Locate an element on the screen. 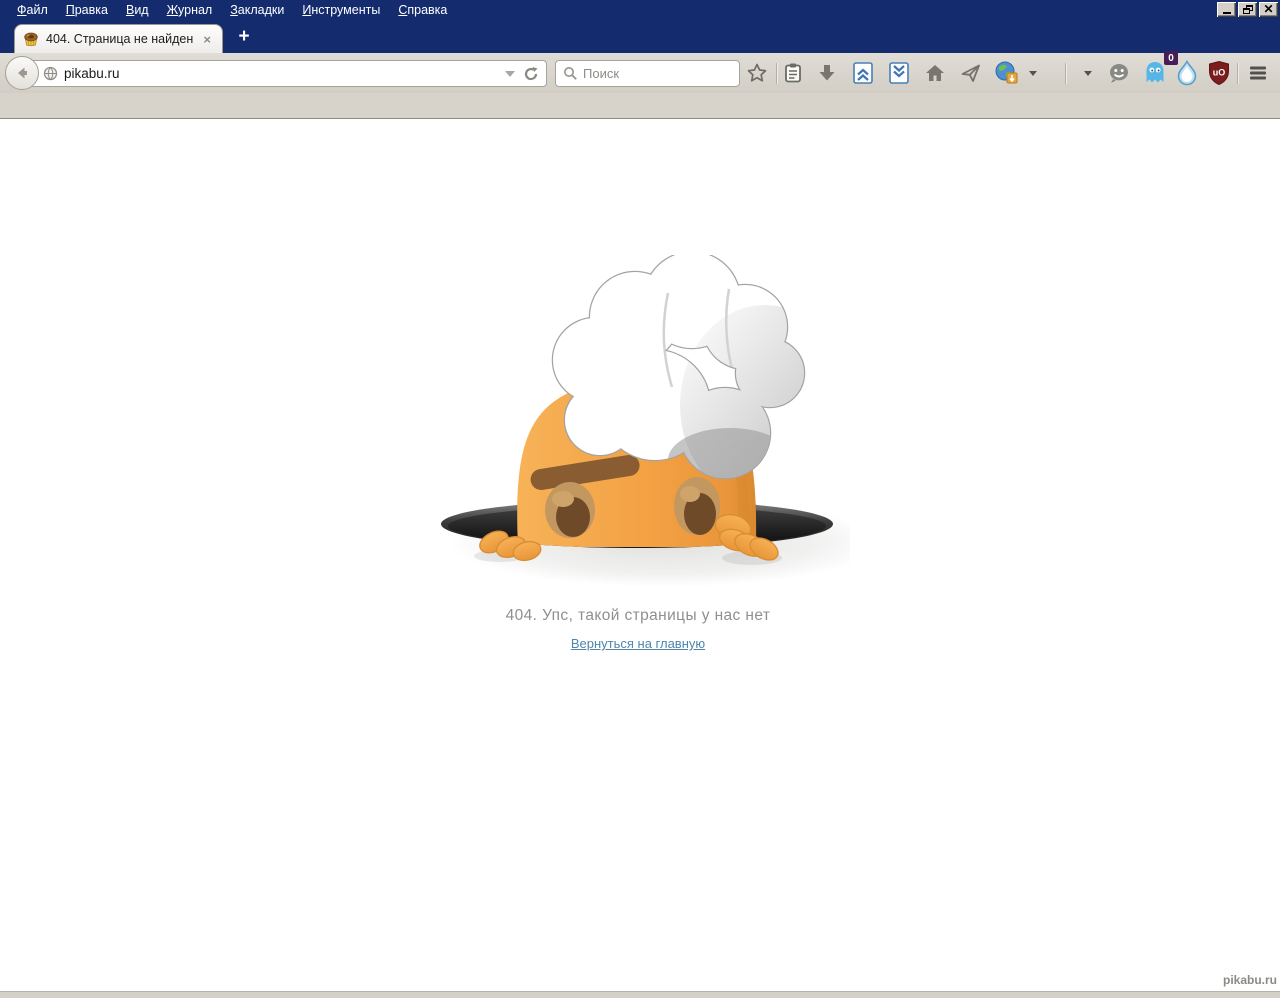 This screenshot has width=1280, height=998. download-helper-dropdown is located at coordinates (1033, 73).